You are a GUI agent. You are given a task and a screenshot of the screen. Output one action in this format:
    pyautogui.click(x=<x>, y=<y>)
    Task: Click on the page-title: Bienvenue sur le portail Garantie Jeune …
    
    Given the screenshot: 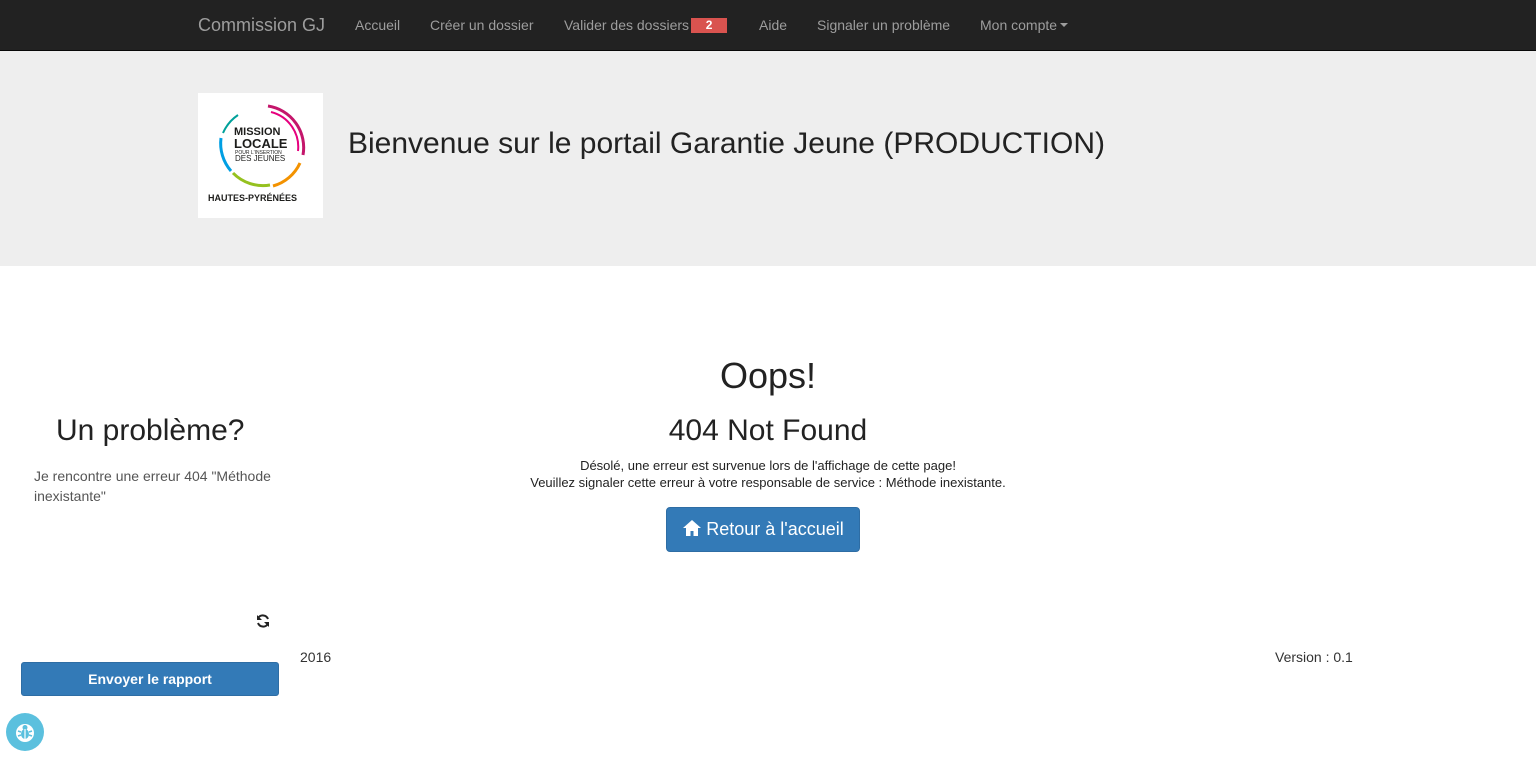 What is the action you would take?
    pyautogui.click(x=726, y=143)
    